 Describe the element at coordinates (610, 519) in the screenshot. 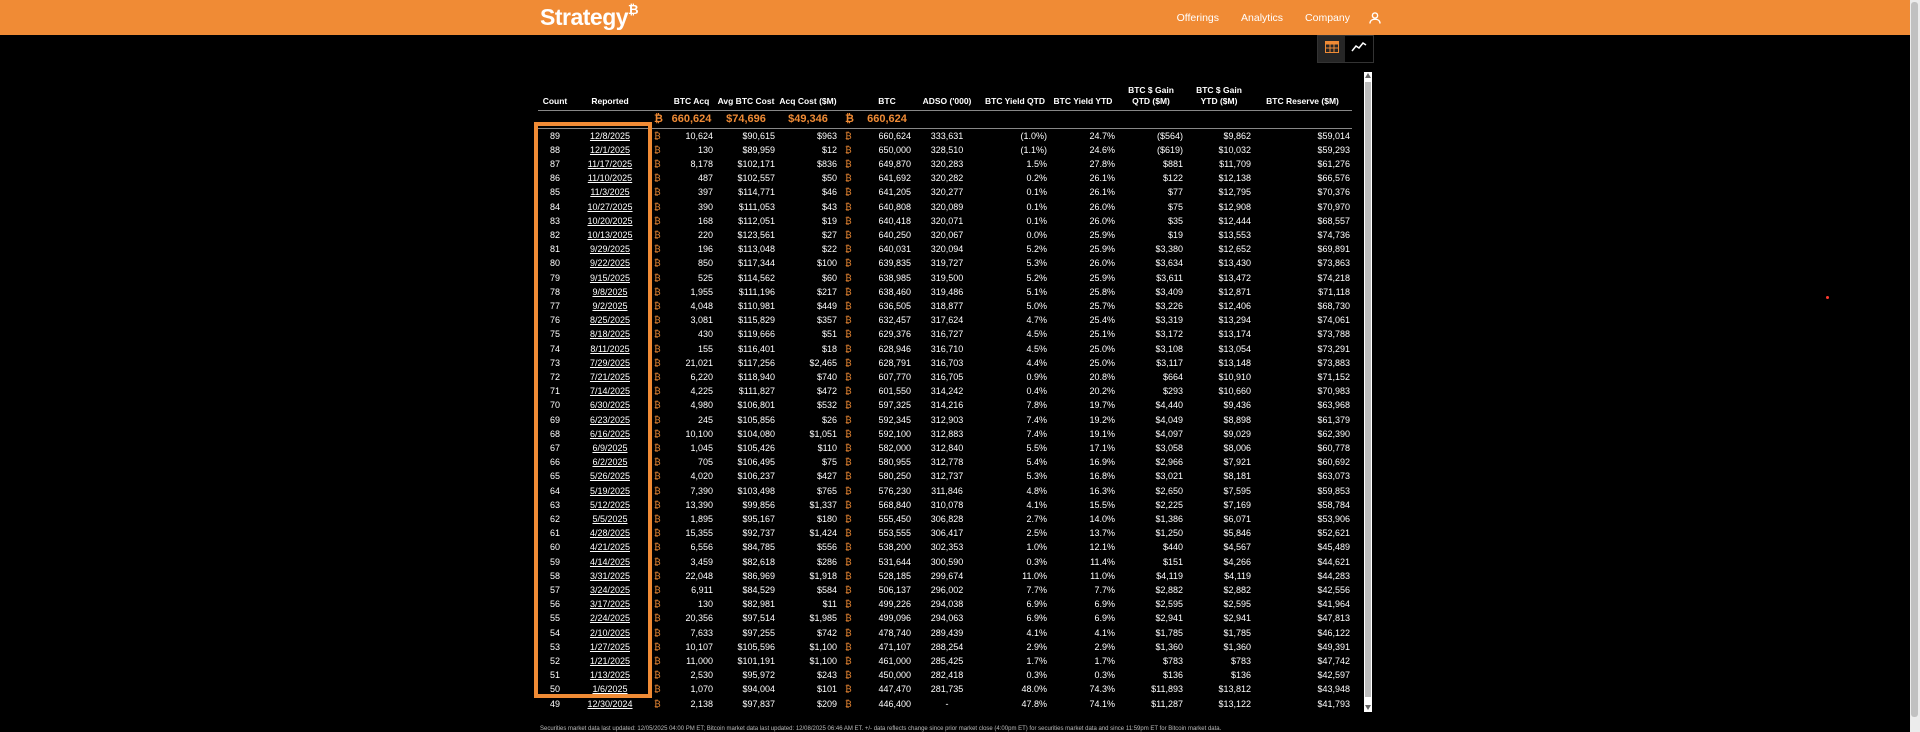

I see `cell-reported: 5/5/2025` at that location.